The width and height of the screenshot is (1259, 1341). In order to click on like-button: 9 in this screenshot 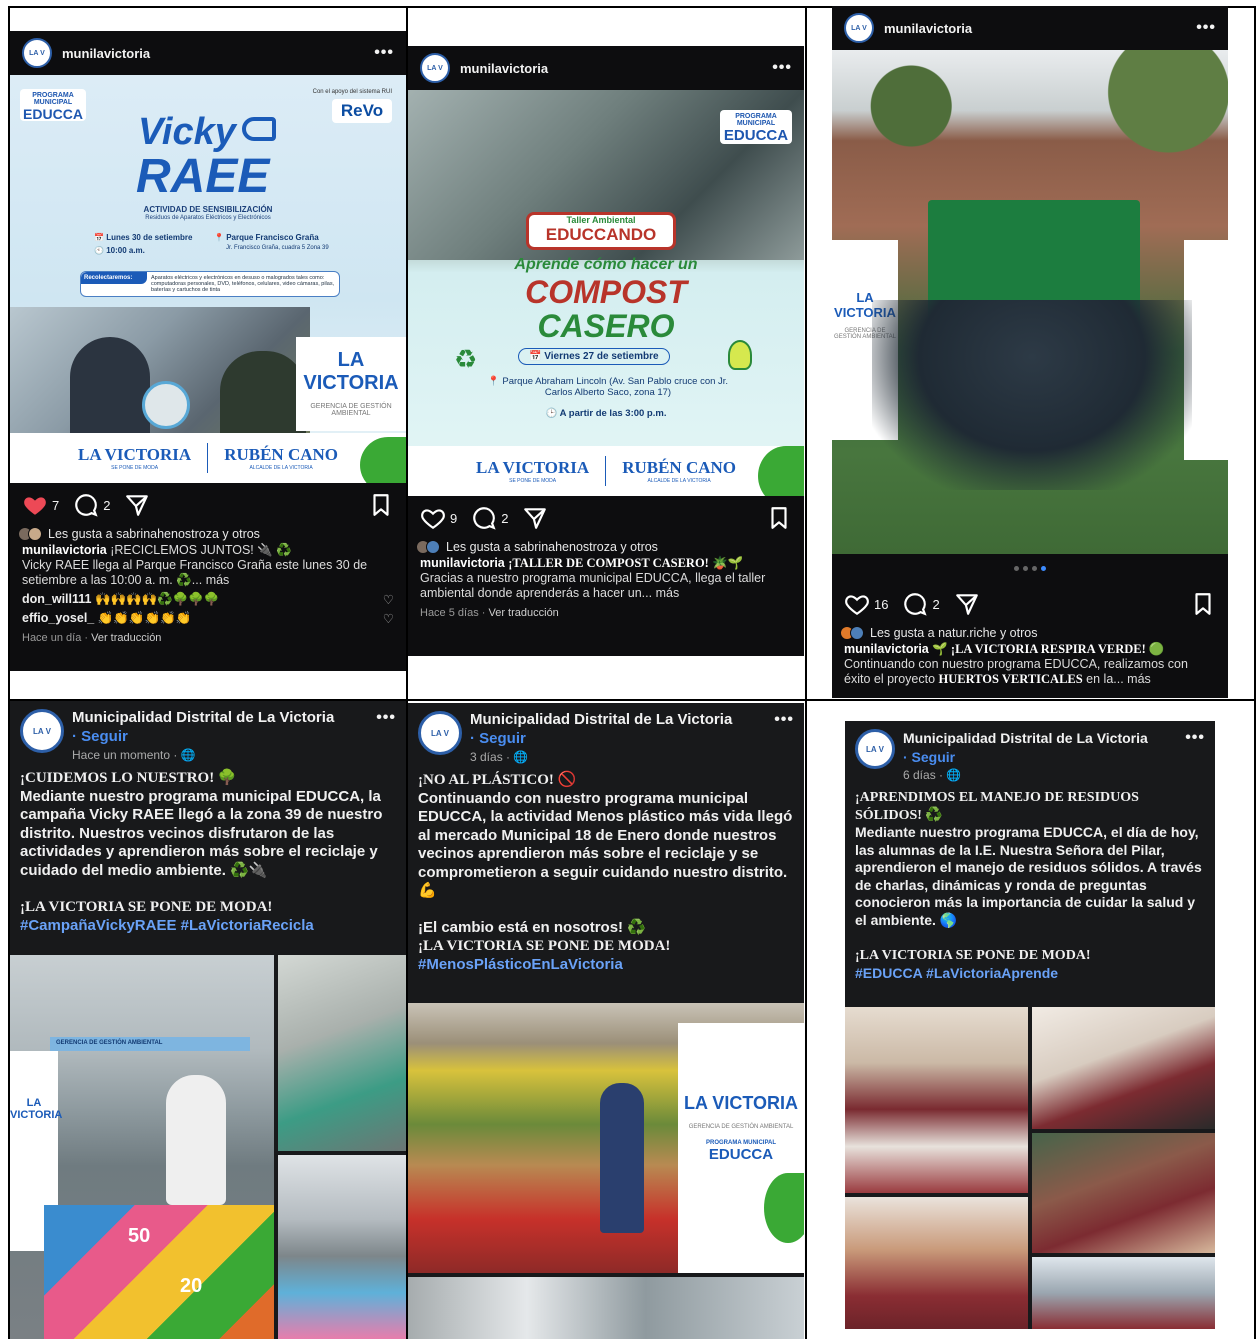, I will do `click(438, 518)`.